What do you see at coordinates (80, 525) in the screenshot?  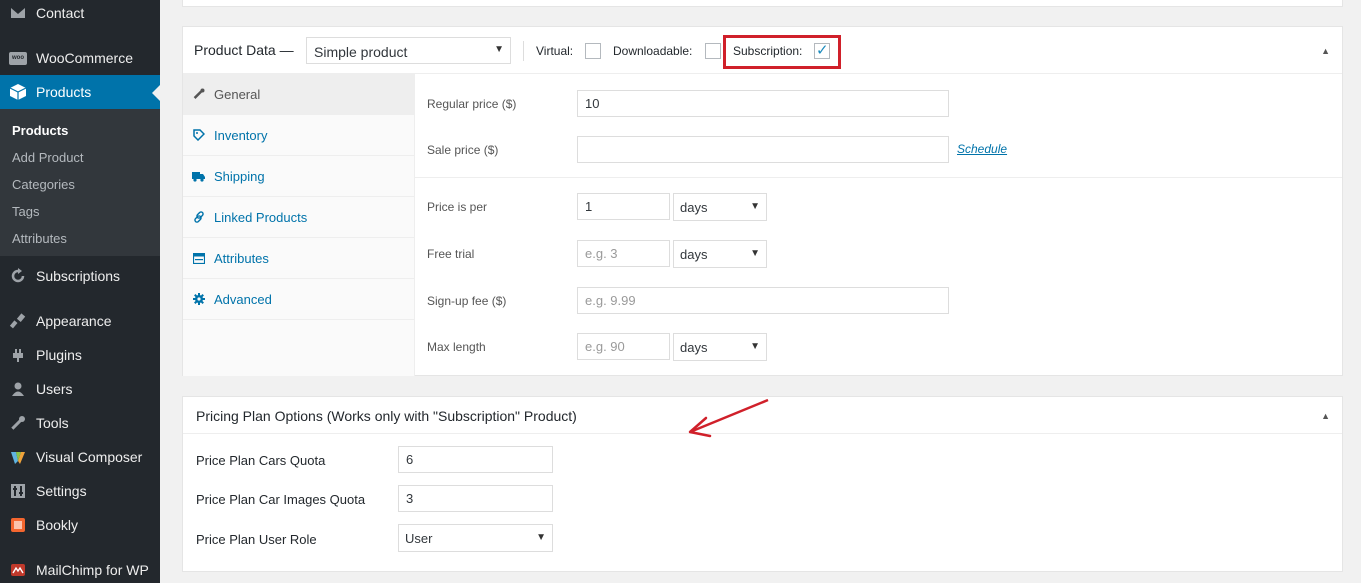 I see `sidebar-item-bookly: Bookly` at bounding box center [80, 525].